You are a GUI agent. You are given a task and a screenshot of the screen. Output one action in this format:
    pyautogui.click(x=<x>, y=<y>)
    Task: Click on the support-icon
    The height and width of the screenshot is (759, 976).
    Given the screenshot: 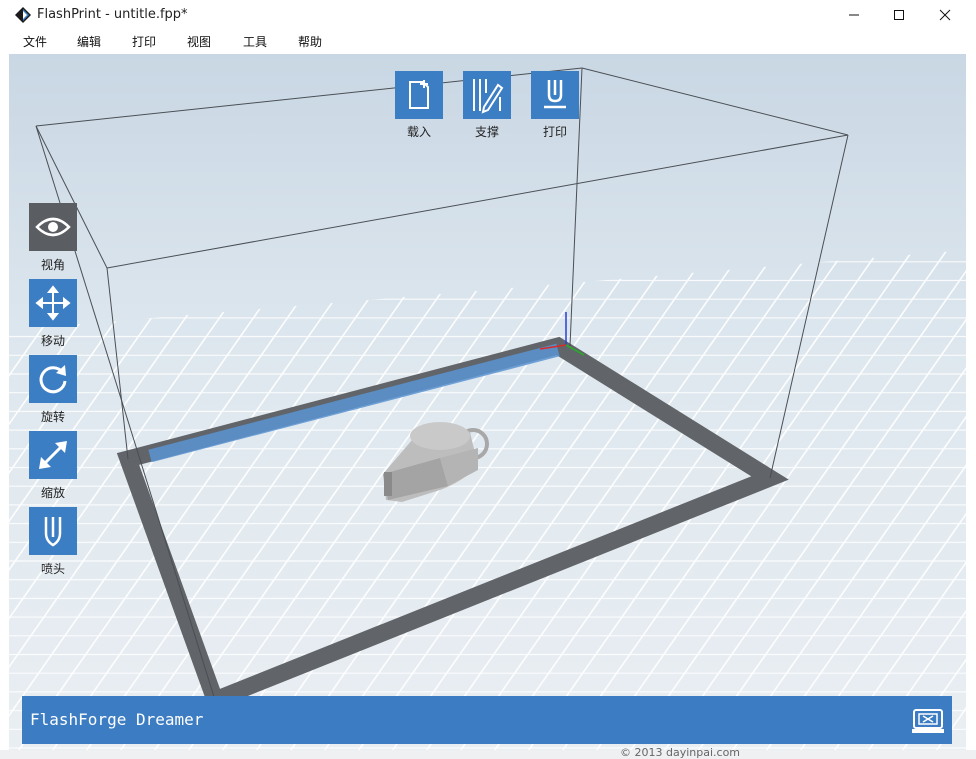 What is the action you would take?
    pyautogui.click(x=488, y=96)
    